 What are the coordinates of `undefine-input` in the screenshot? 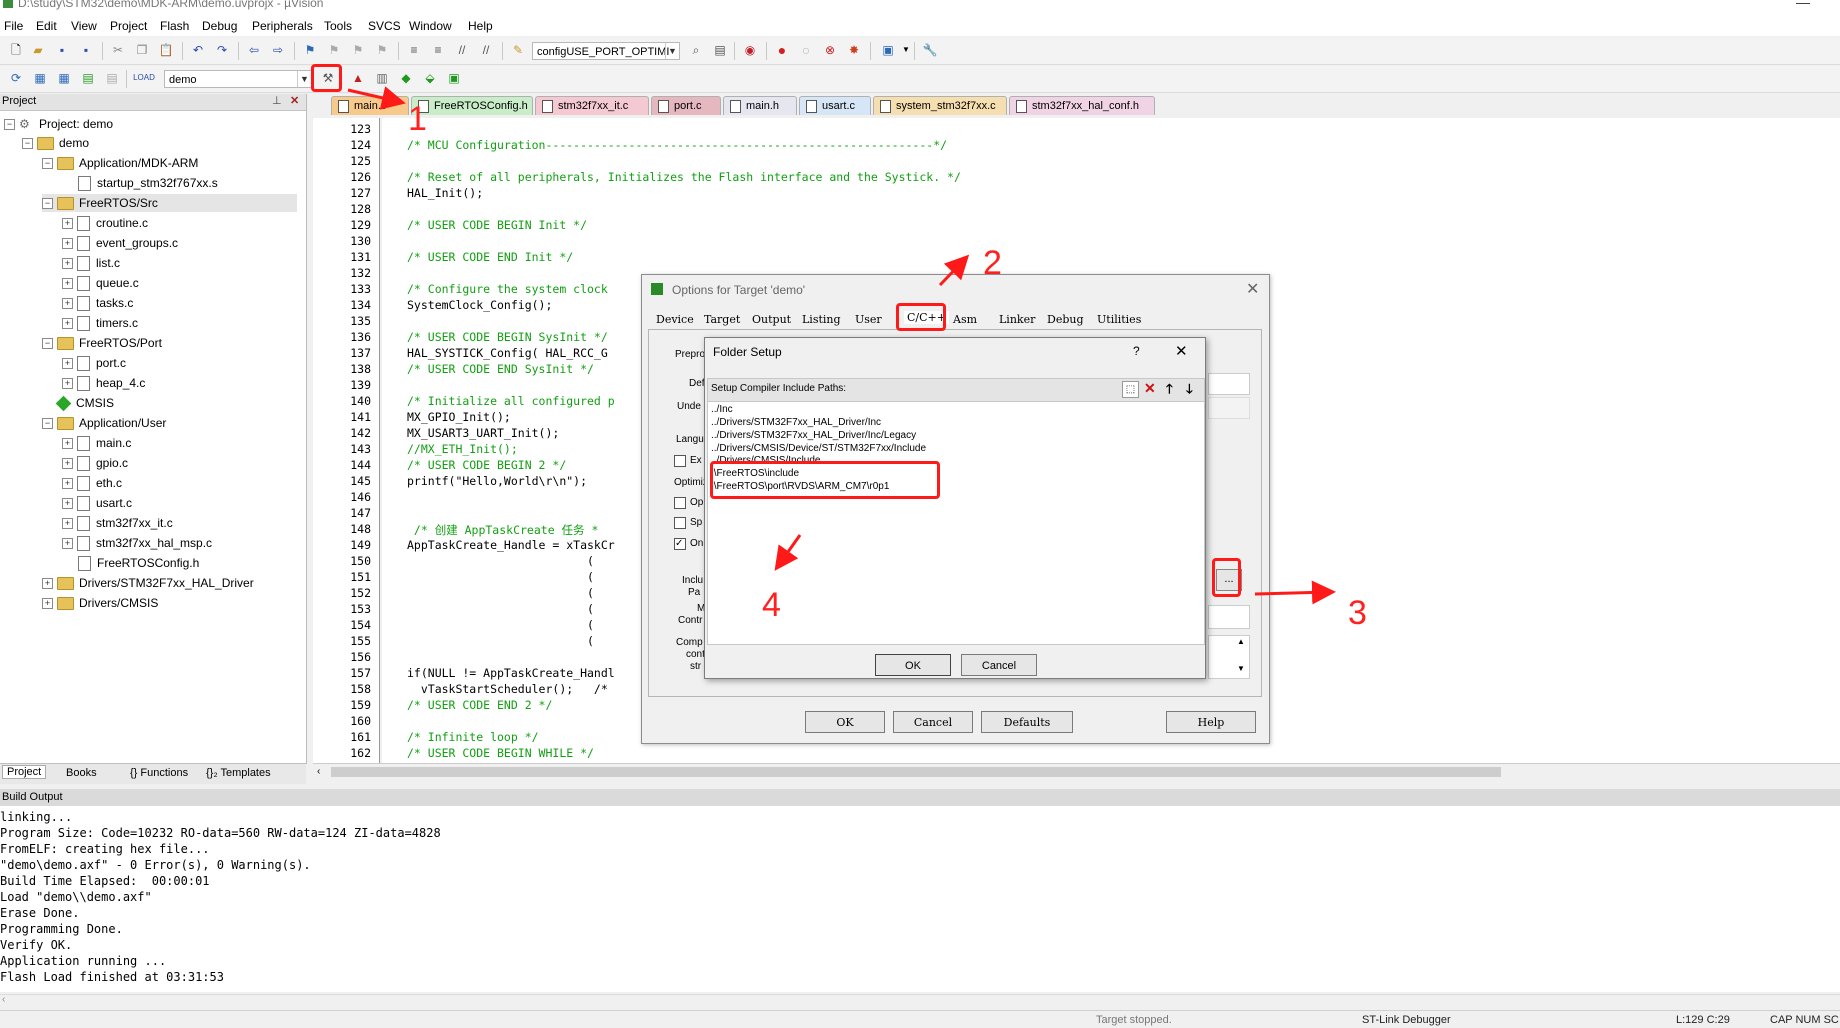 It's located at (1229, 408).